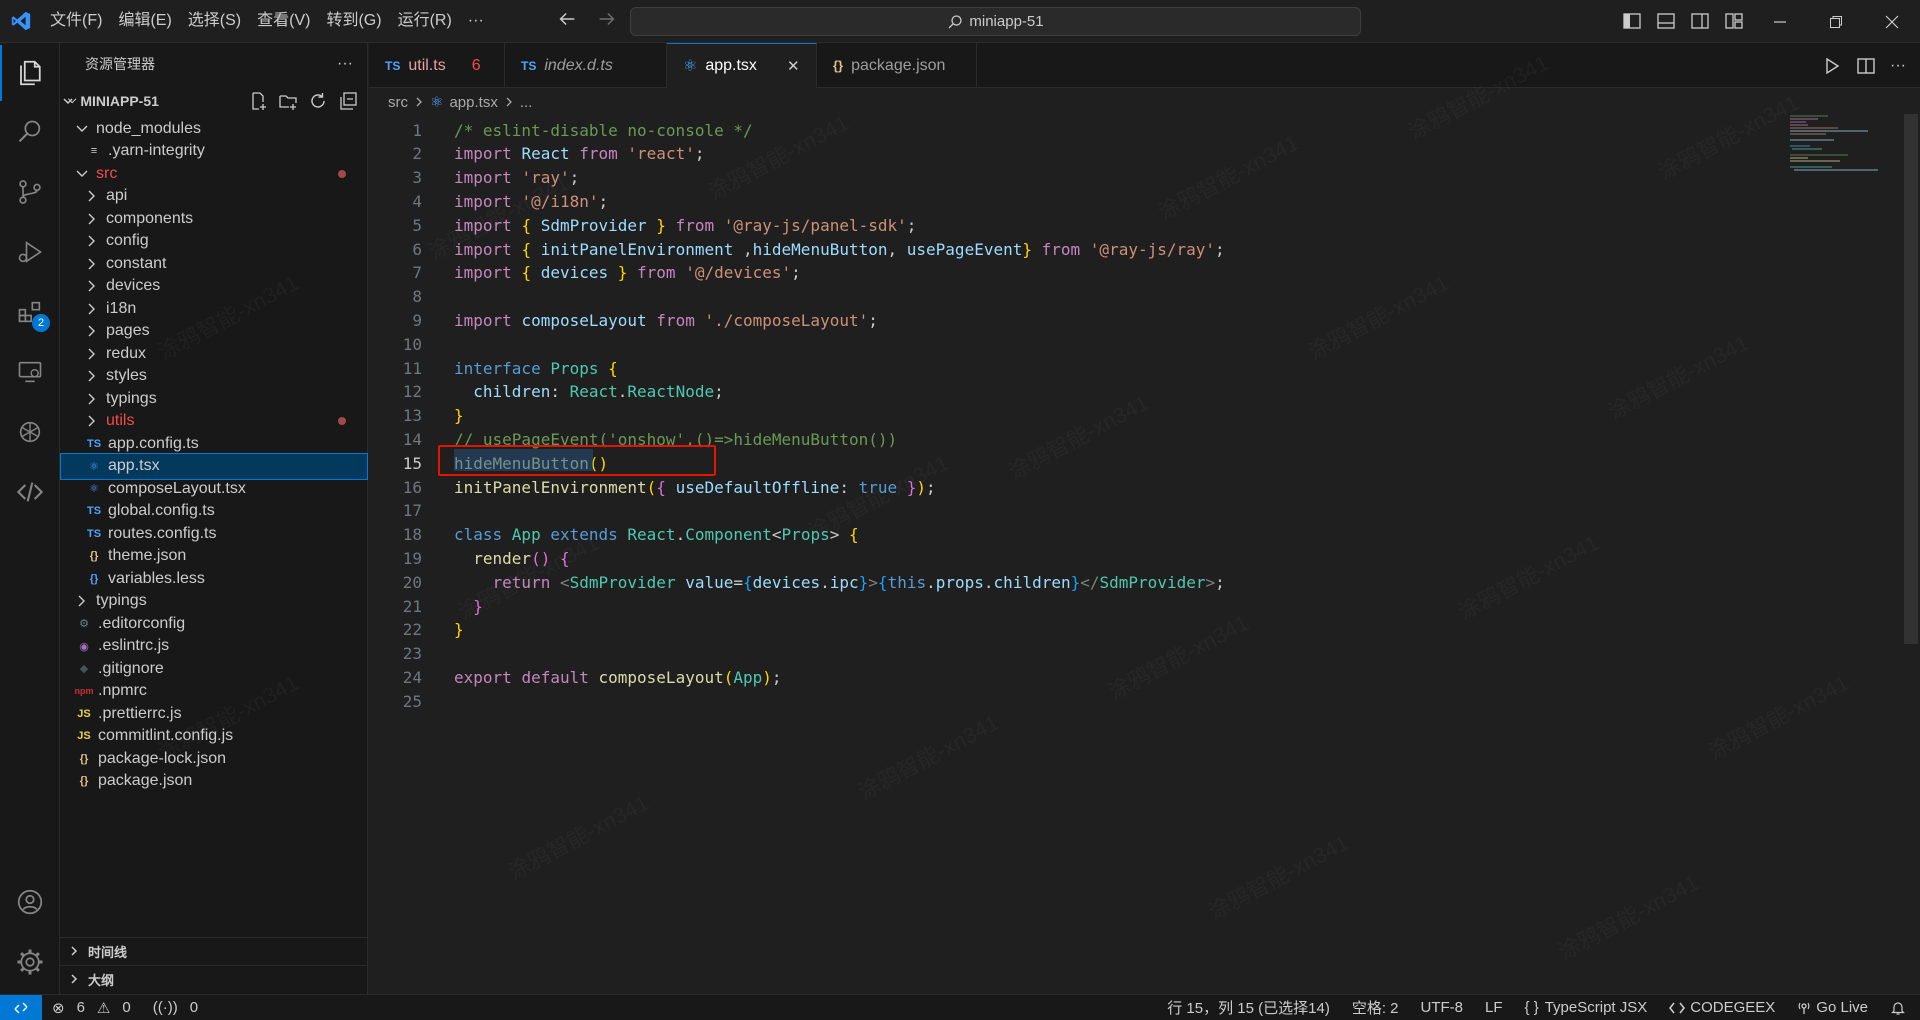 The width and height of the screenshot is (1920, 1020). Describe the element at coordinates (1780, 21) in the screenshot. I see `minimize-icon` at that location.